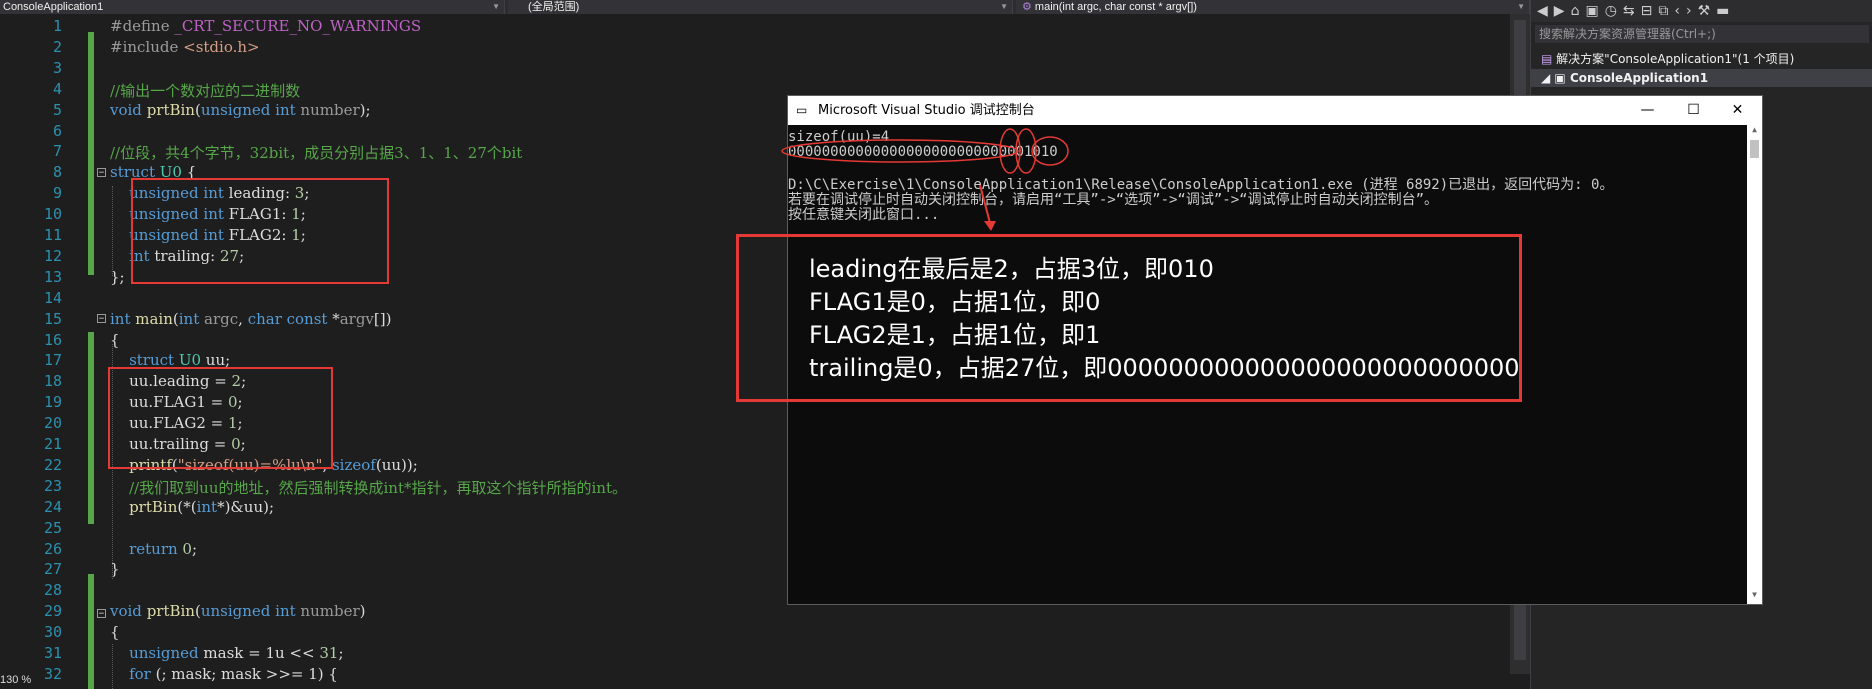  Describe the element at coordinates (52, 569) in the screenshot. I see `line-number: 27` at that location.